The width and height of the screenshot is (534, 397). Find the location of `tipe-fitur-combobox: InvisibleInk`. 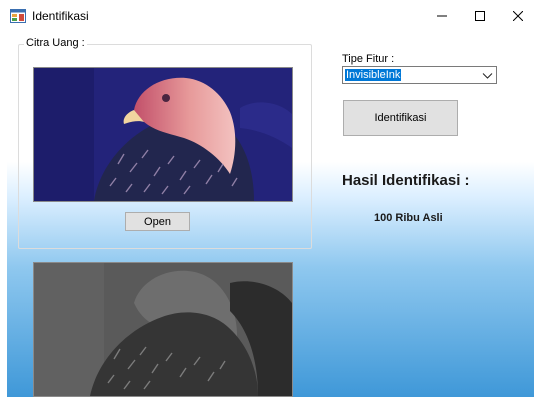

tipe-fitur-combobox: InvisibleInk is located at coordinates (419, 75).